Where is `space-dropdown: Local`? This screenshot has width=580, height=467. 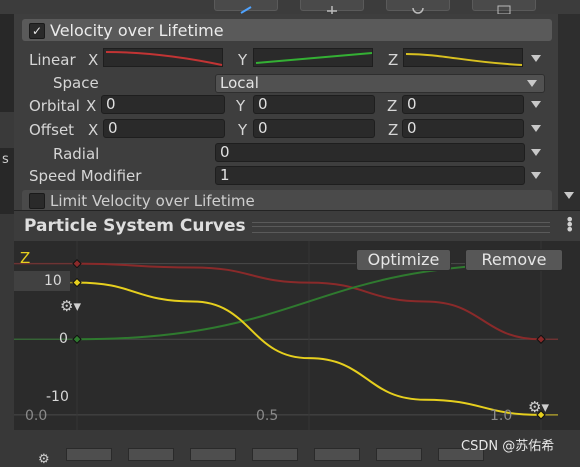
space-dropdown: Local is located at coordinates (380, 83).